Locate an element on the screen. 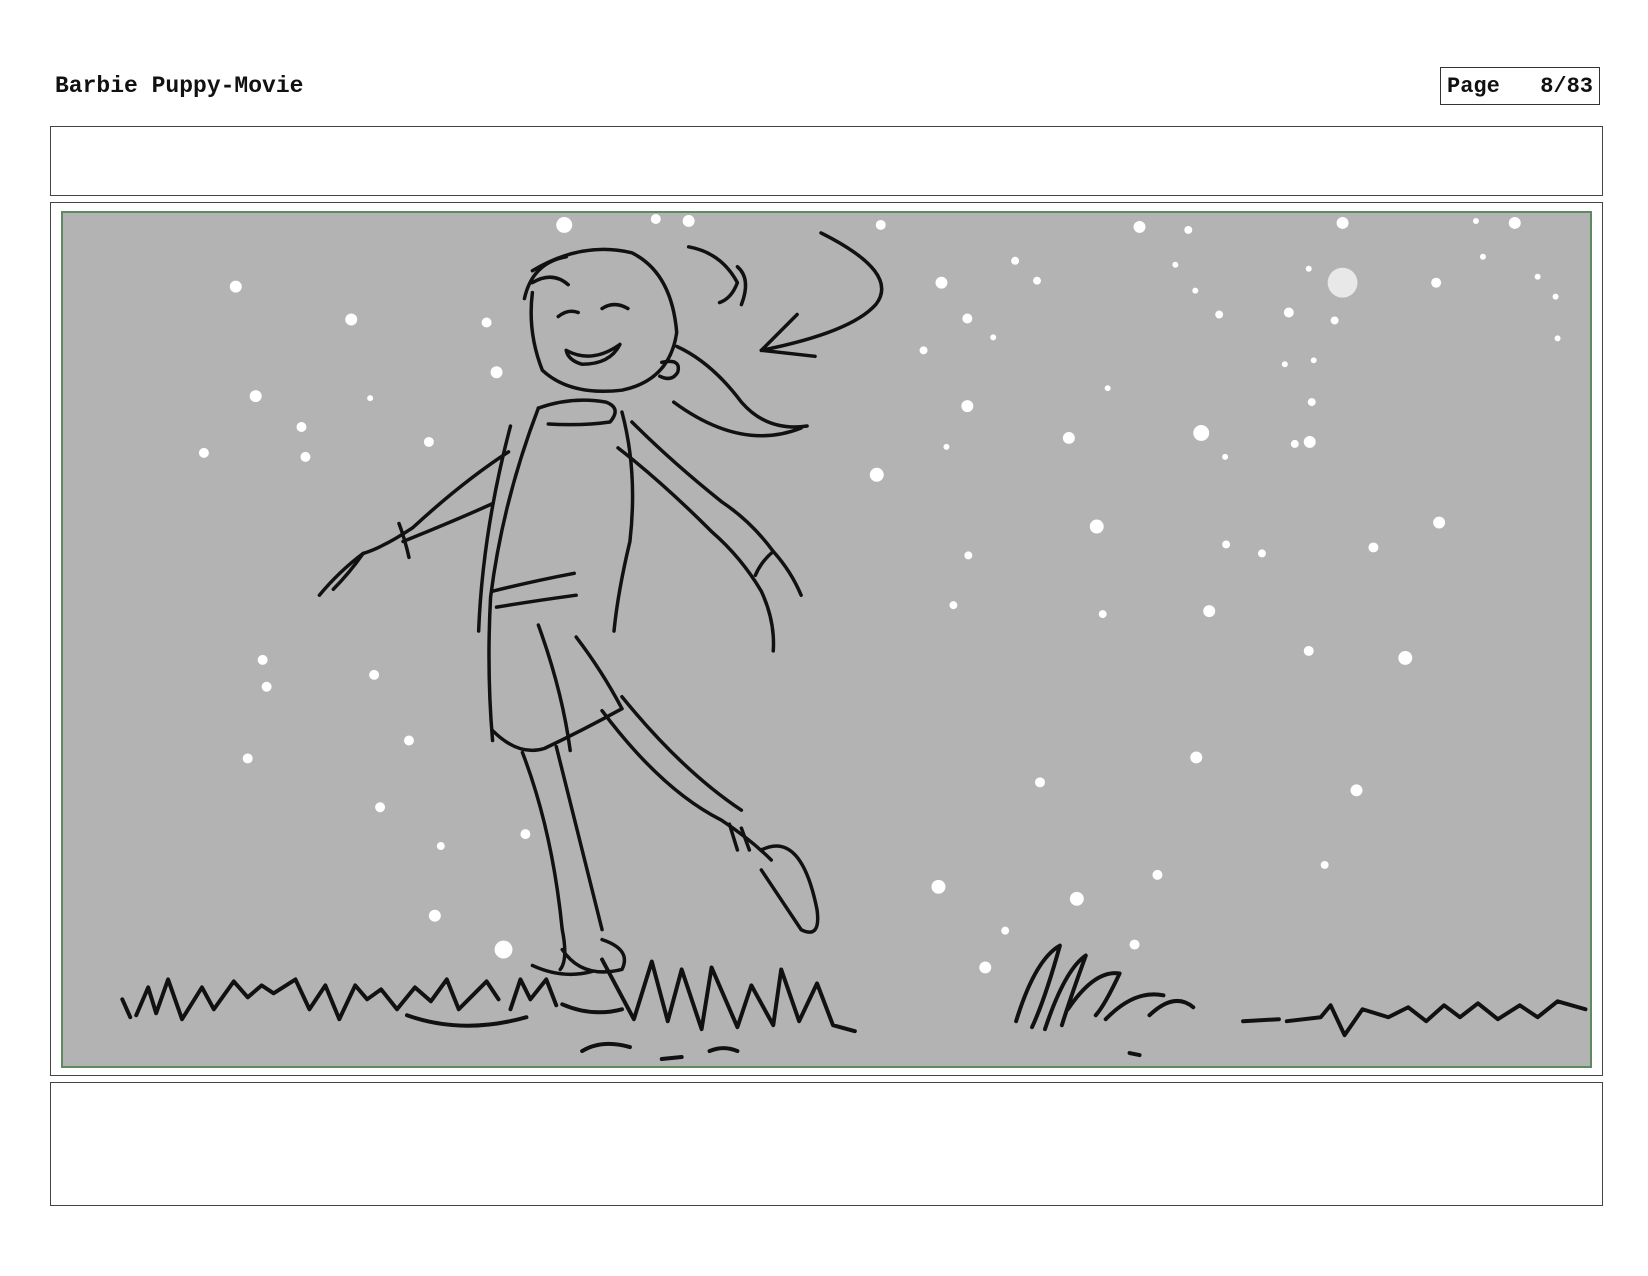  notes-box is located at coordinates (826, 1144).